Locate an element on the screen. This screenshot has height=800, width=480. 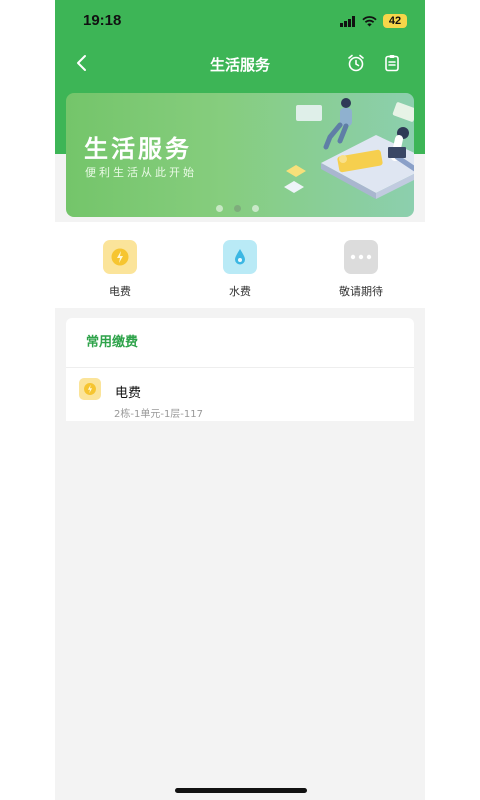
battery-indicator: 42 is located at coordinates (395, 21).